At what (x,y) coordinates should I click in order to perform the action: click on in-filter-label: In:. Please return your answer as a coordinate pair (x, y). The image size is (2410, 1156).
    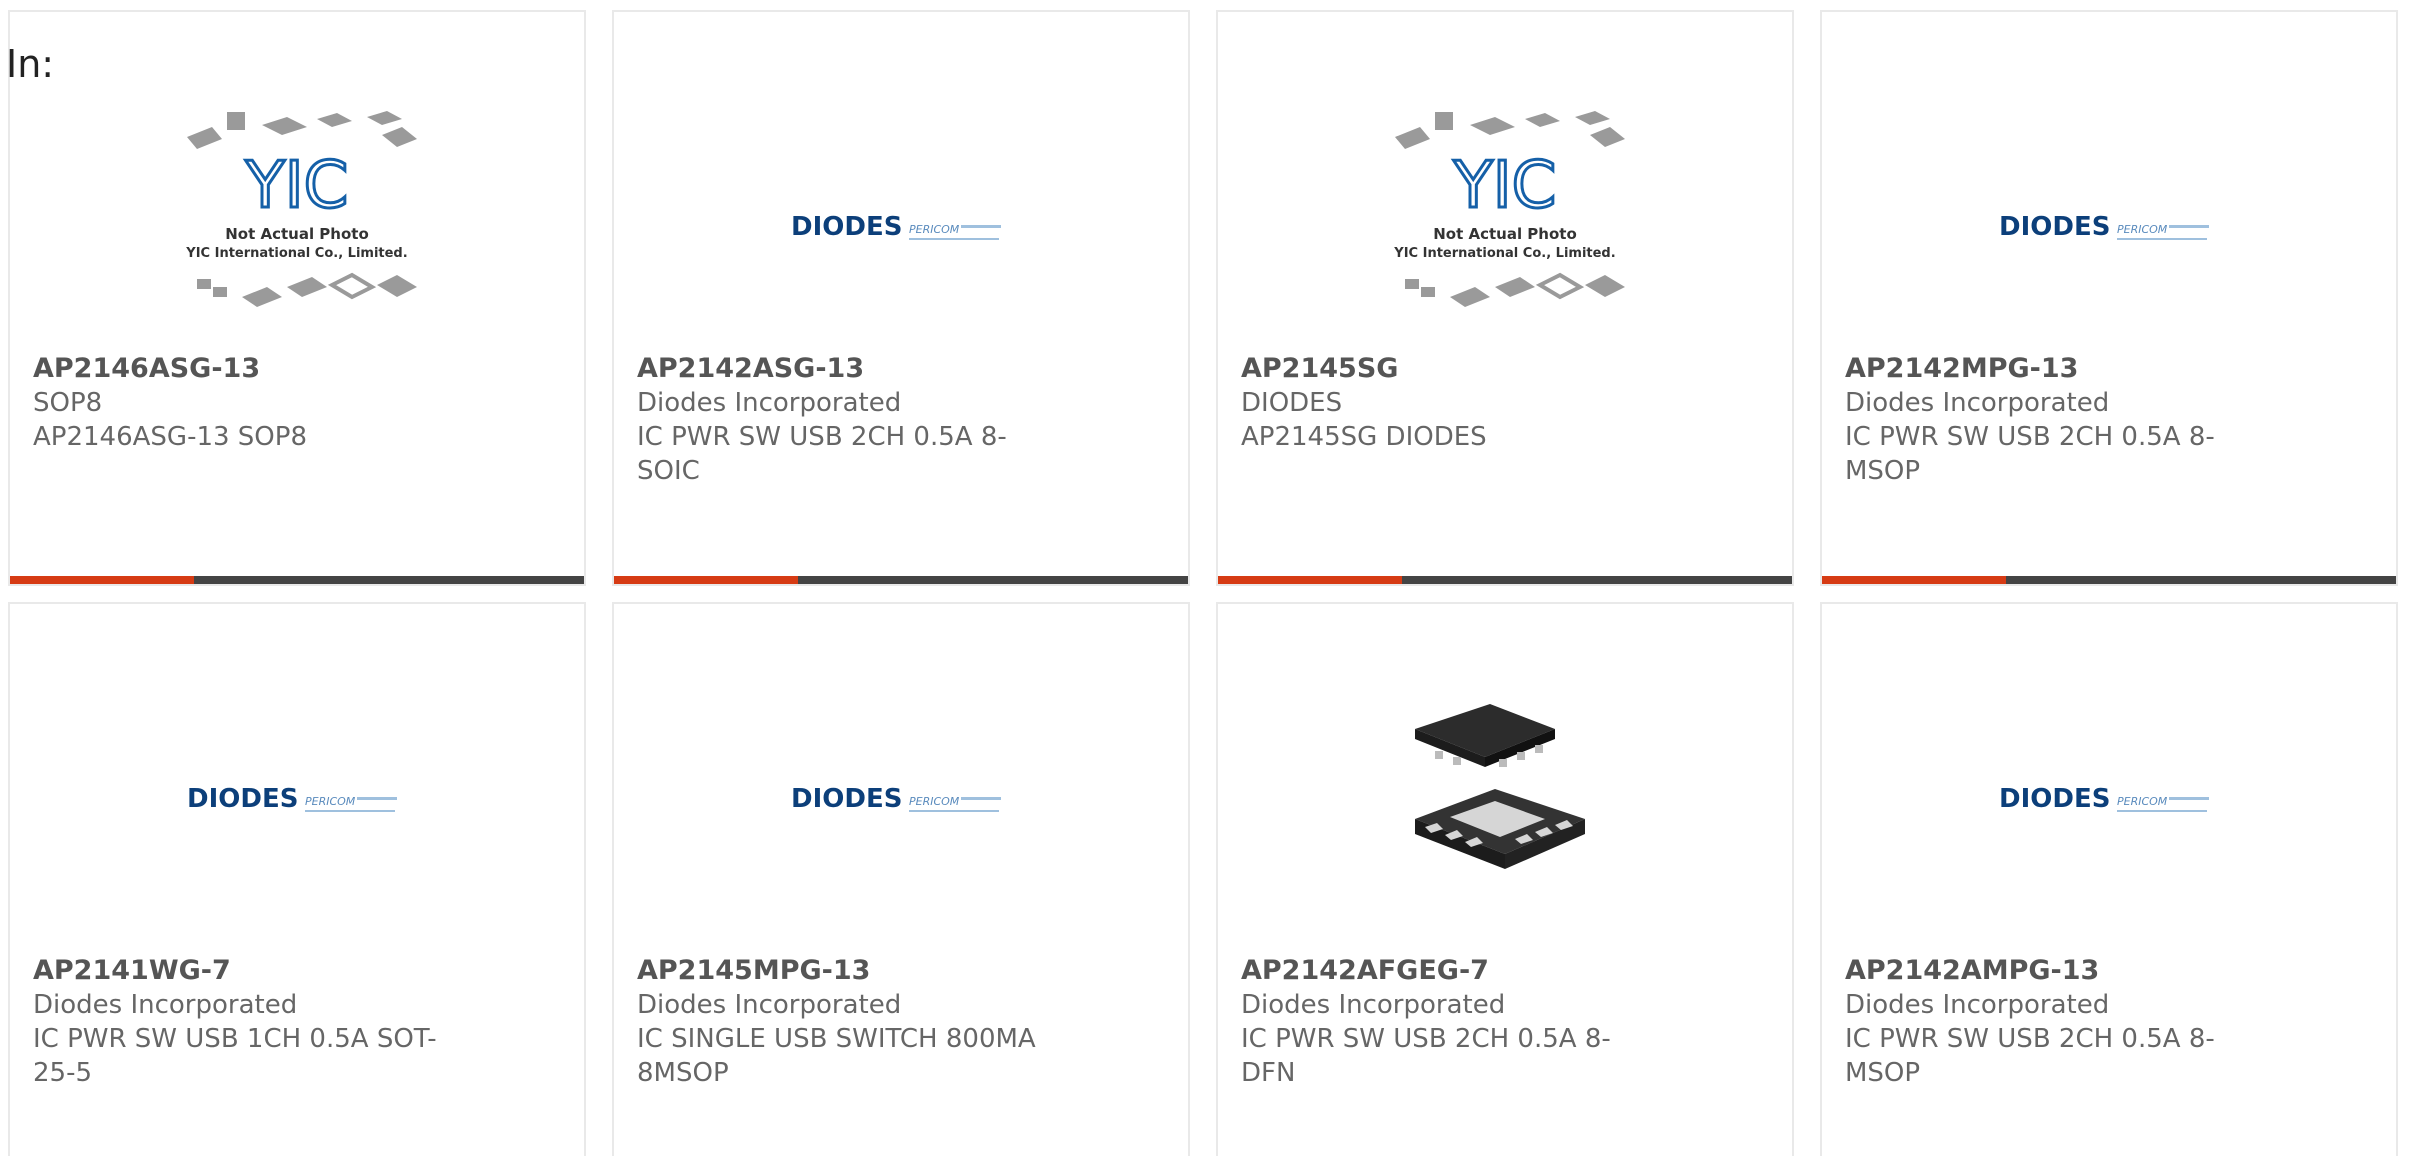
    Looking at the image, I should click on (30, 64).